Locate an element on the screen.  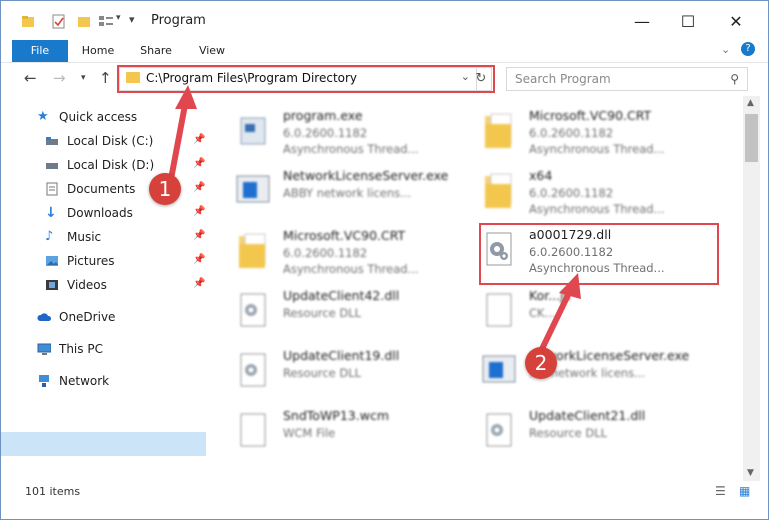
status-bar: 101 items ☰ ▦ is located at coordinates (384, 492).